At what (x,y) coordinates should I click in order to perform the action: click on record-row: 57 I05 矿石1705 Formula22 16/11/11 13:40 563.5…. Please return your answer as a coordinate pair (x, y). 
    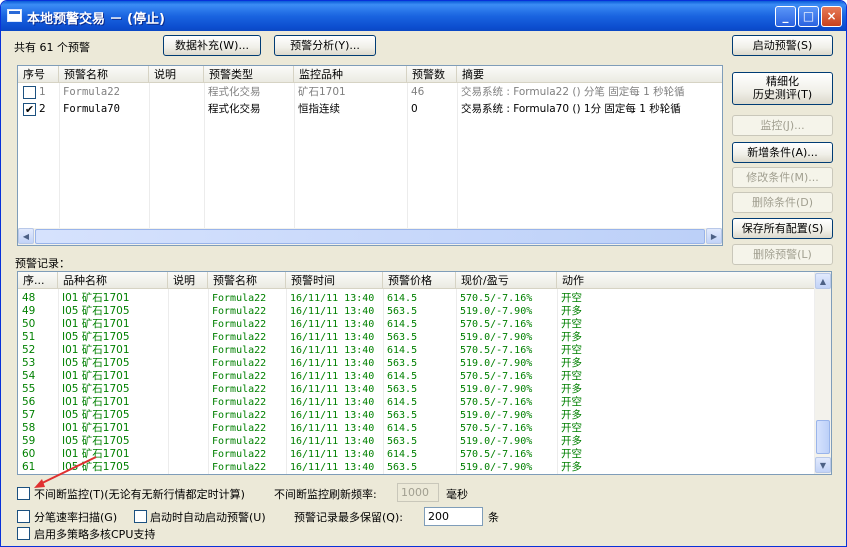
    Looking at the image, I should click on (424, 415).